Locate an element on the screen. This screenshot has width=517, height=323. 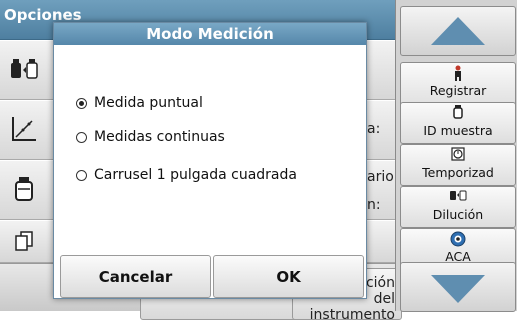
person-icon is located at coordinates (458, 74).